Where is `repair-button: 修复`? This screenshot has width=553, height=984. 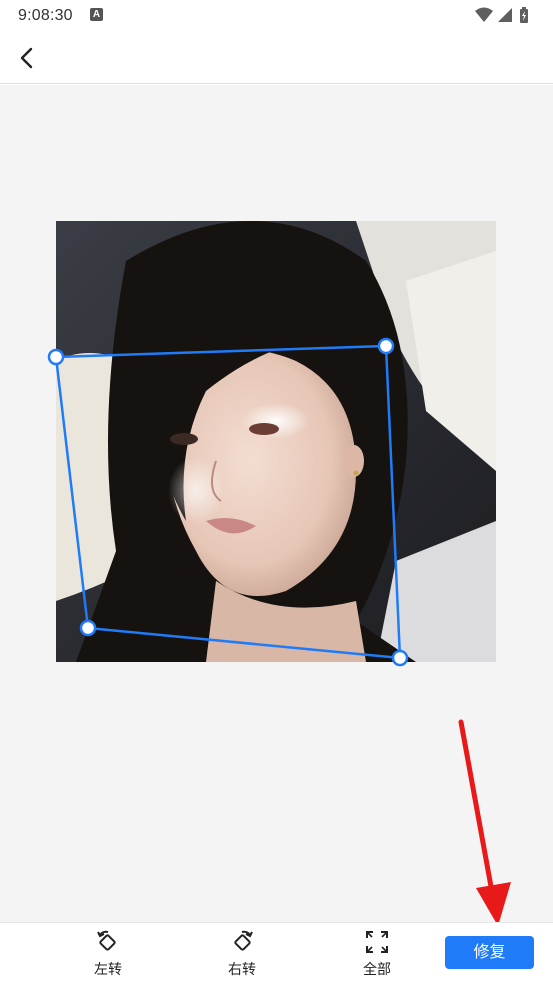 repair-button: 修复 is located at coordinates (489, 952).